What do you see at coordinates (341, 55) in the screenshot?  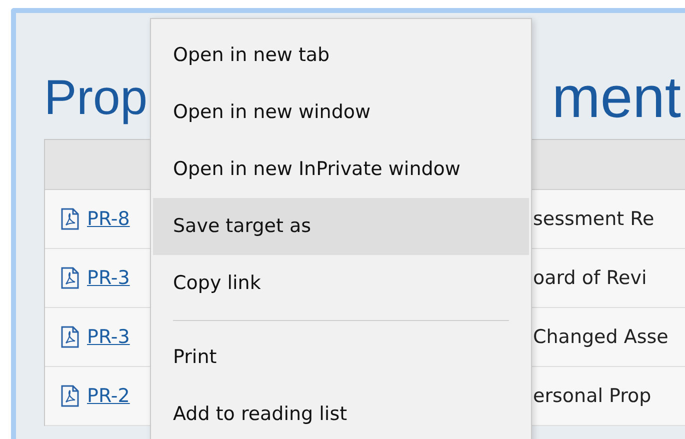 I see `menu-item: Open in new tab` at bounding box center [341, 55].